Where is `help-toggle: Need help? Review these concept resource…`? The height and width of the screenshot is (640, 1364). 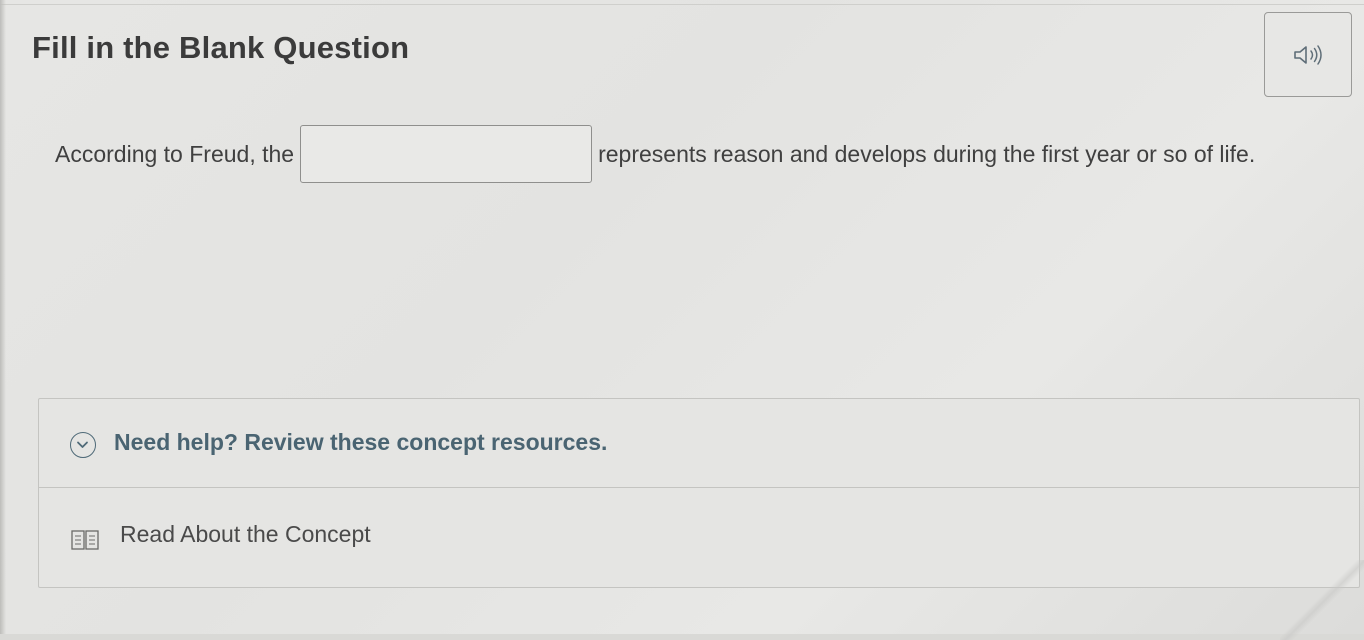 help-toggle: Need help? Review these concept resource… is located at coordinates (699, 443).